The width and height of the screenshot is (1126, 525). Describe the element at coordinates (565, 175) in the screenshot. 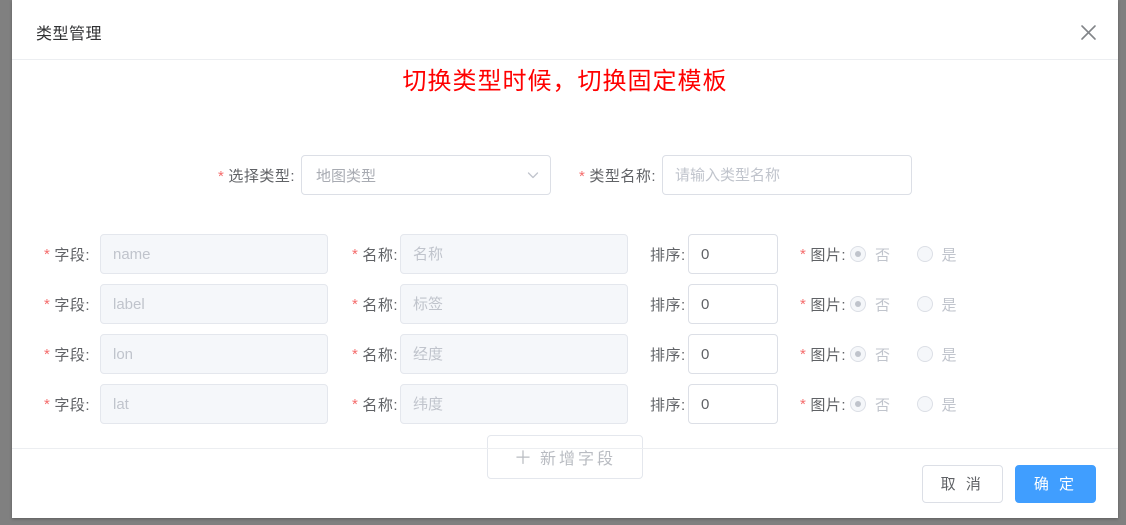

I see `top-form-row: * 选择类型: 地图类型 * 类型名称:` at that location.